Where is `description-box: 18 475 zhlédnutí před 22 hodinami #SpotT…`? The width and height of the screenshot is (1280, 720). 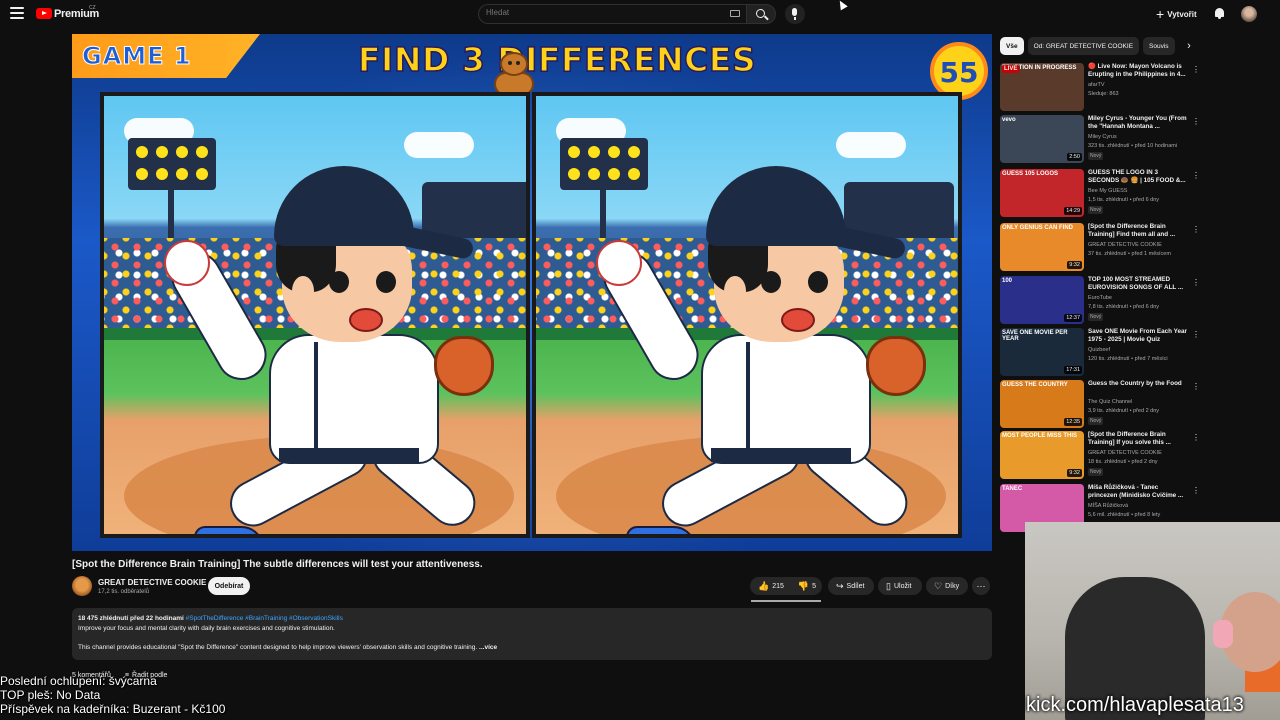 description-box: 18 475 zhlédnutí před 22 hodinami #SpotT… is located at coordinates (532, 634).